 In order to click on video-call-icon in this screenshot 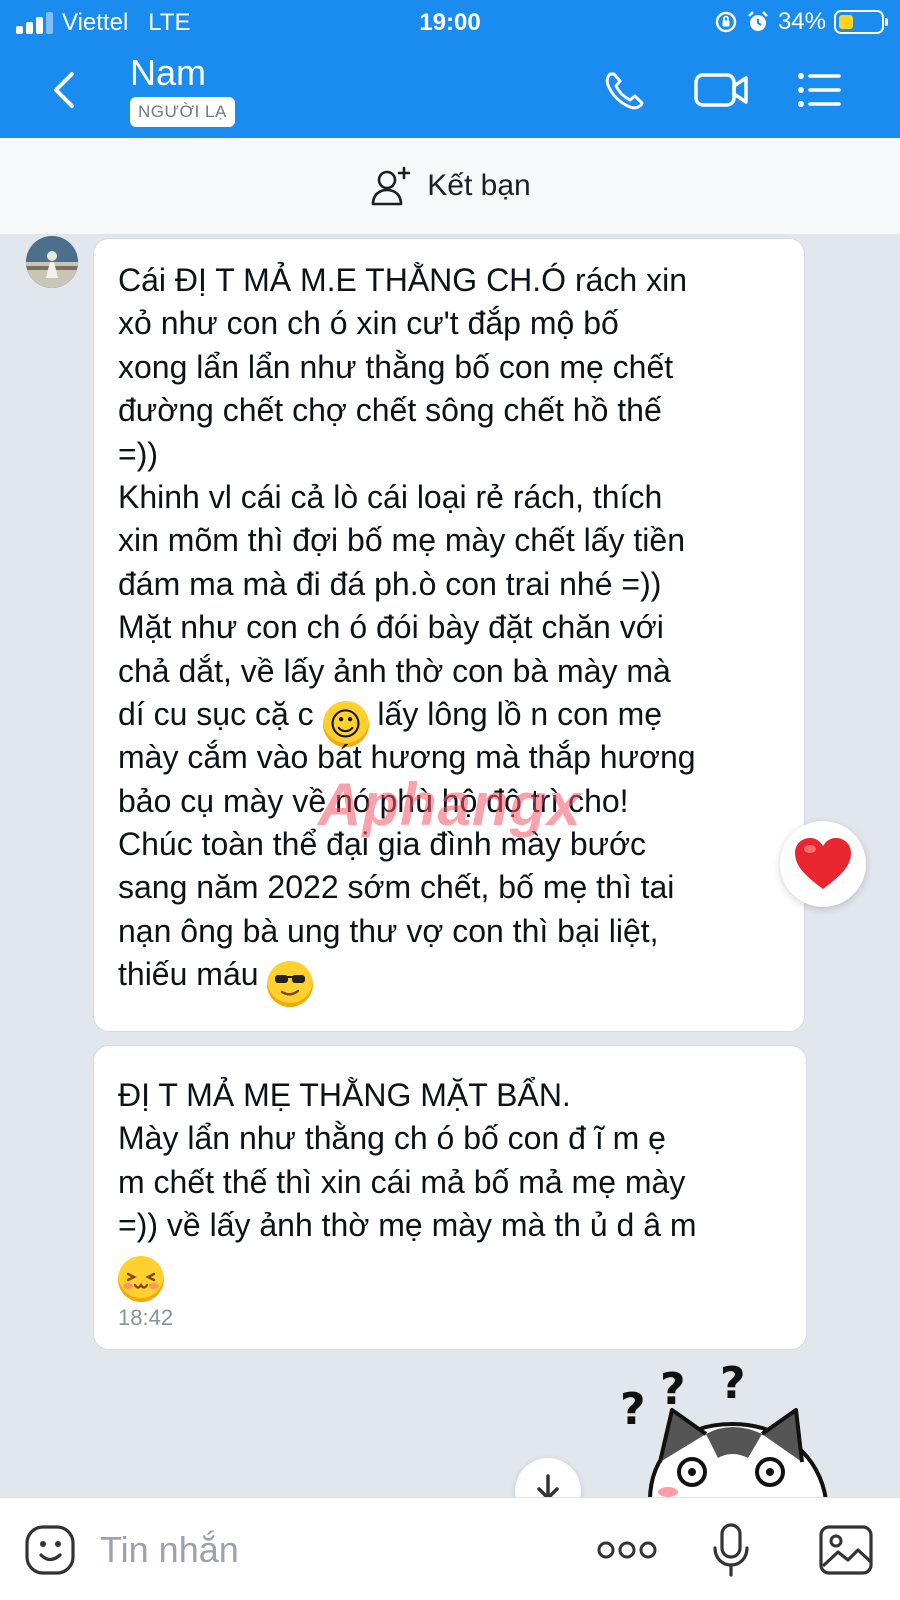, I will do `click(721, 90)`.